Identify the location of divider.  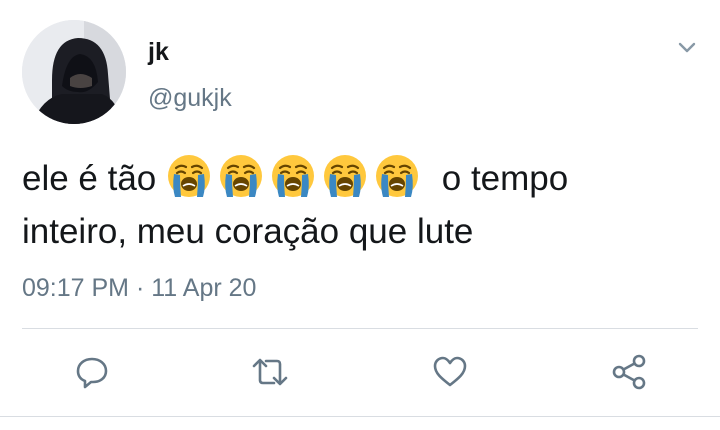
(360, 328).